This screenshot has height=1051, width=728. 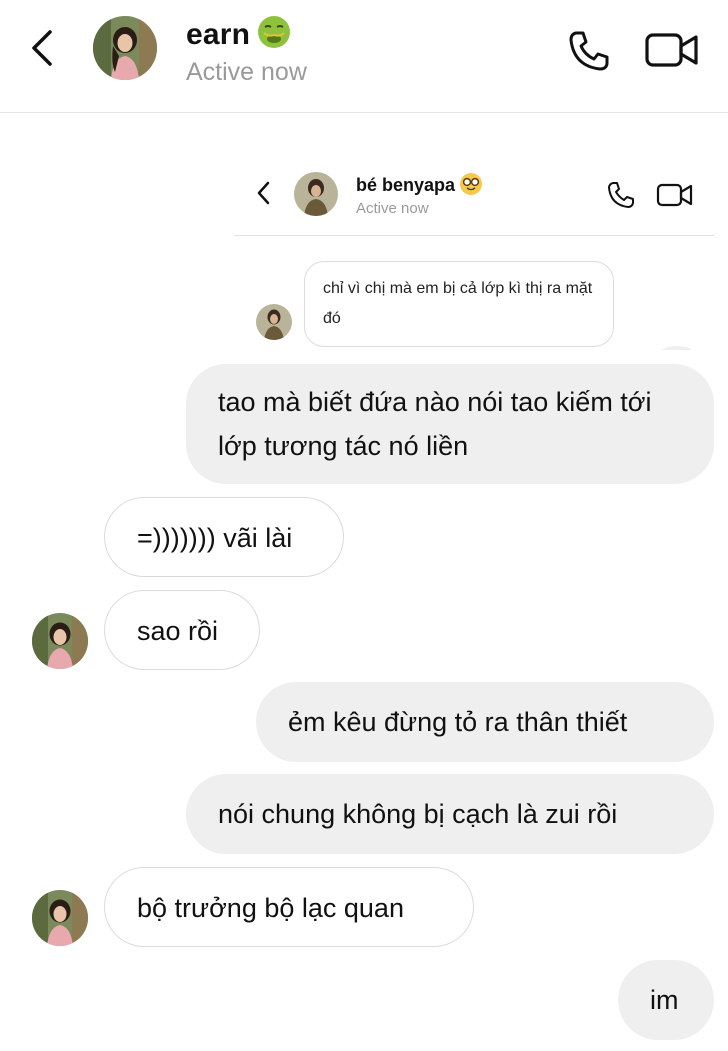 What do you see at coordinates (666, 1000) in the screenshot?
I see `message-bubble-outgoing: im` at bounding box center [666, 1000].